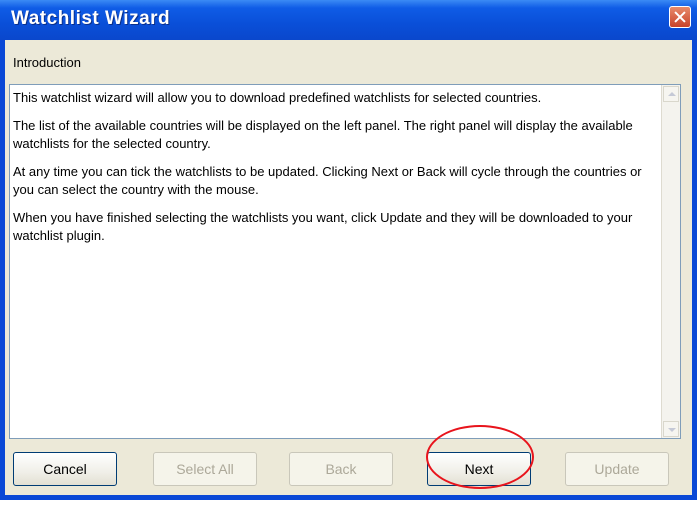  I want to click on back-button: Back, so click(341, 469).